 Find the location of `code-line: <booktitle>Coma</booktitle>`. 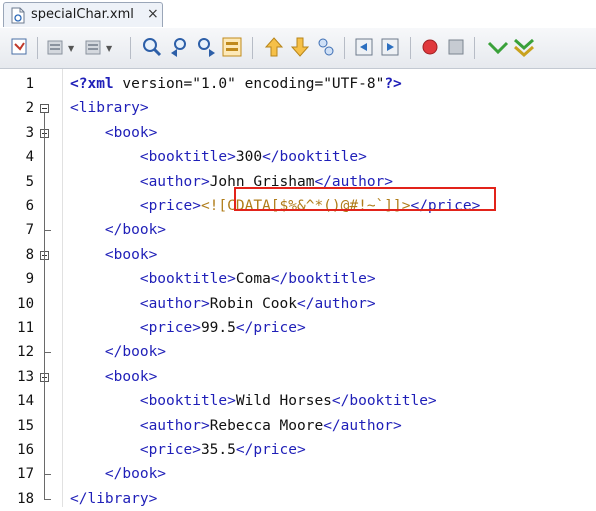

code-line: <booktitle>Coma</booktitle> is located at coordinates (223, 279).